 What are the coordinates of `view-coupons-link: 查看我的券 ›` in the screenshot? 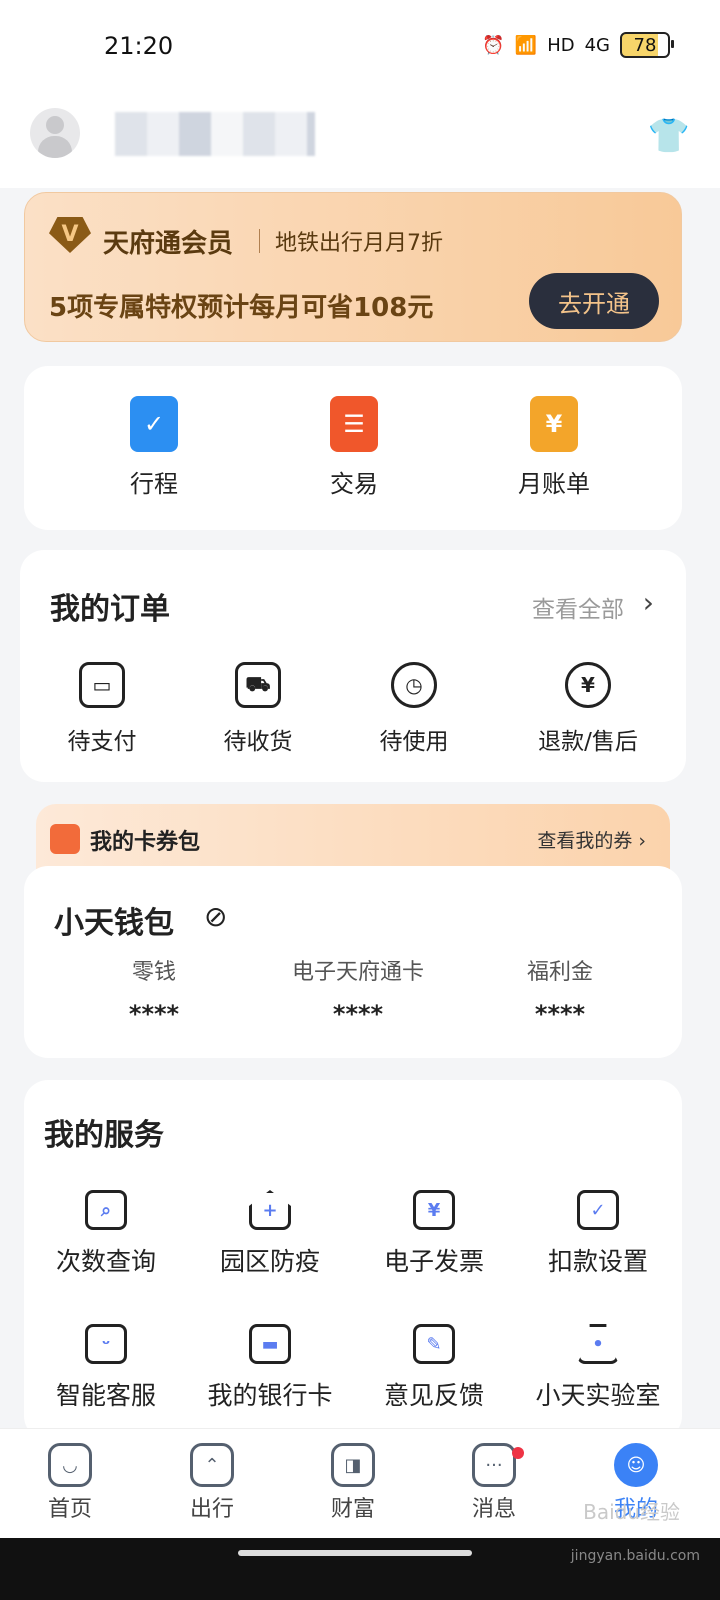 It's located at (591, 839).